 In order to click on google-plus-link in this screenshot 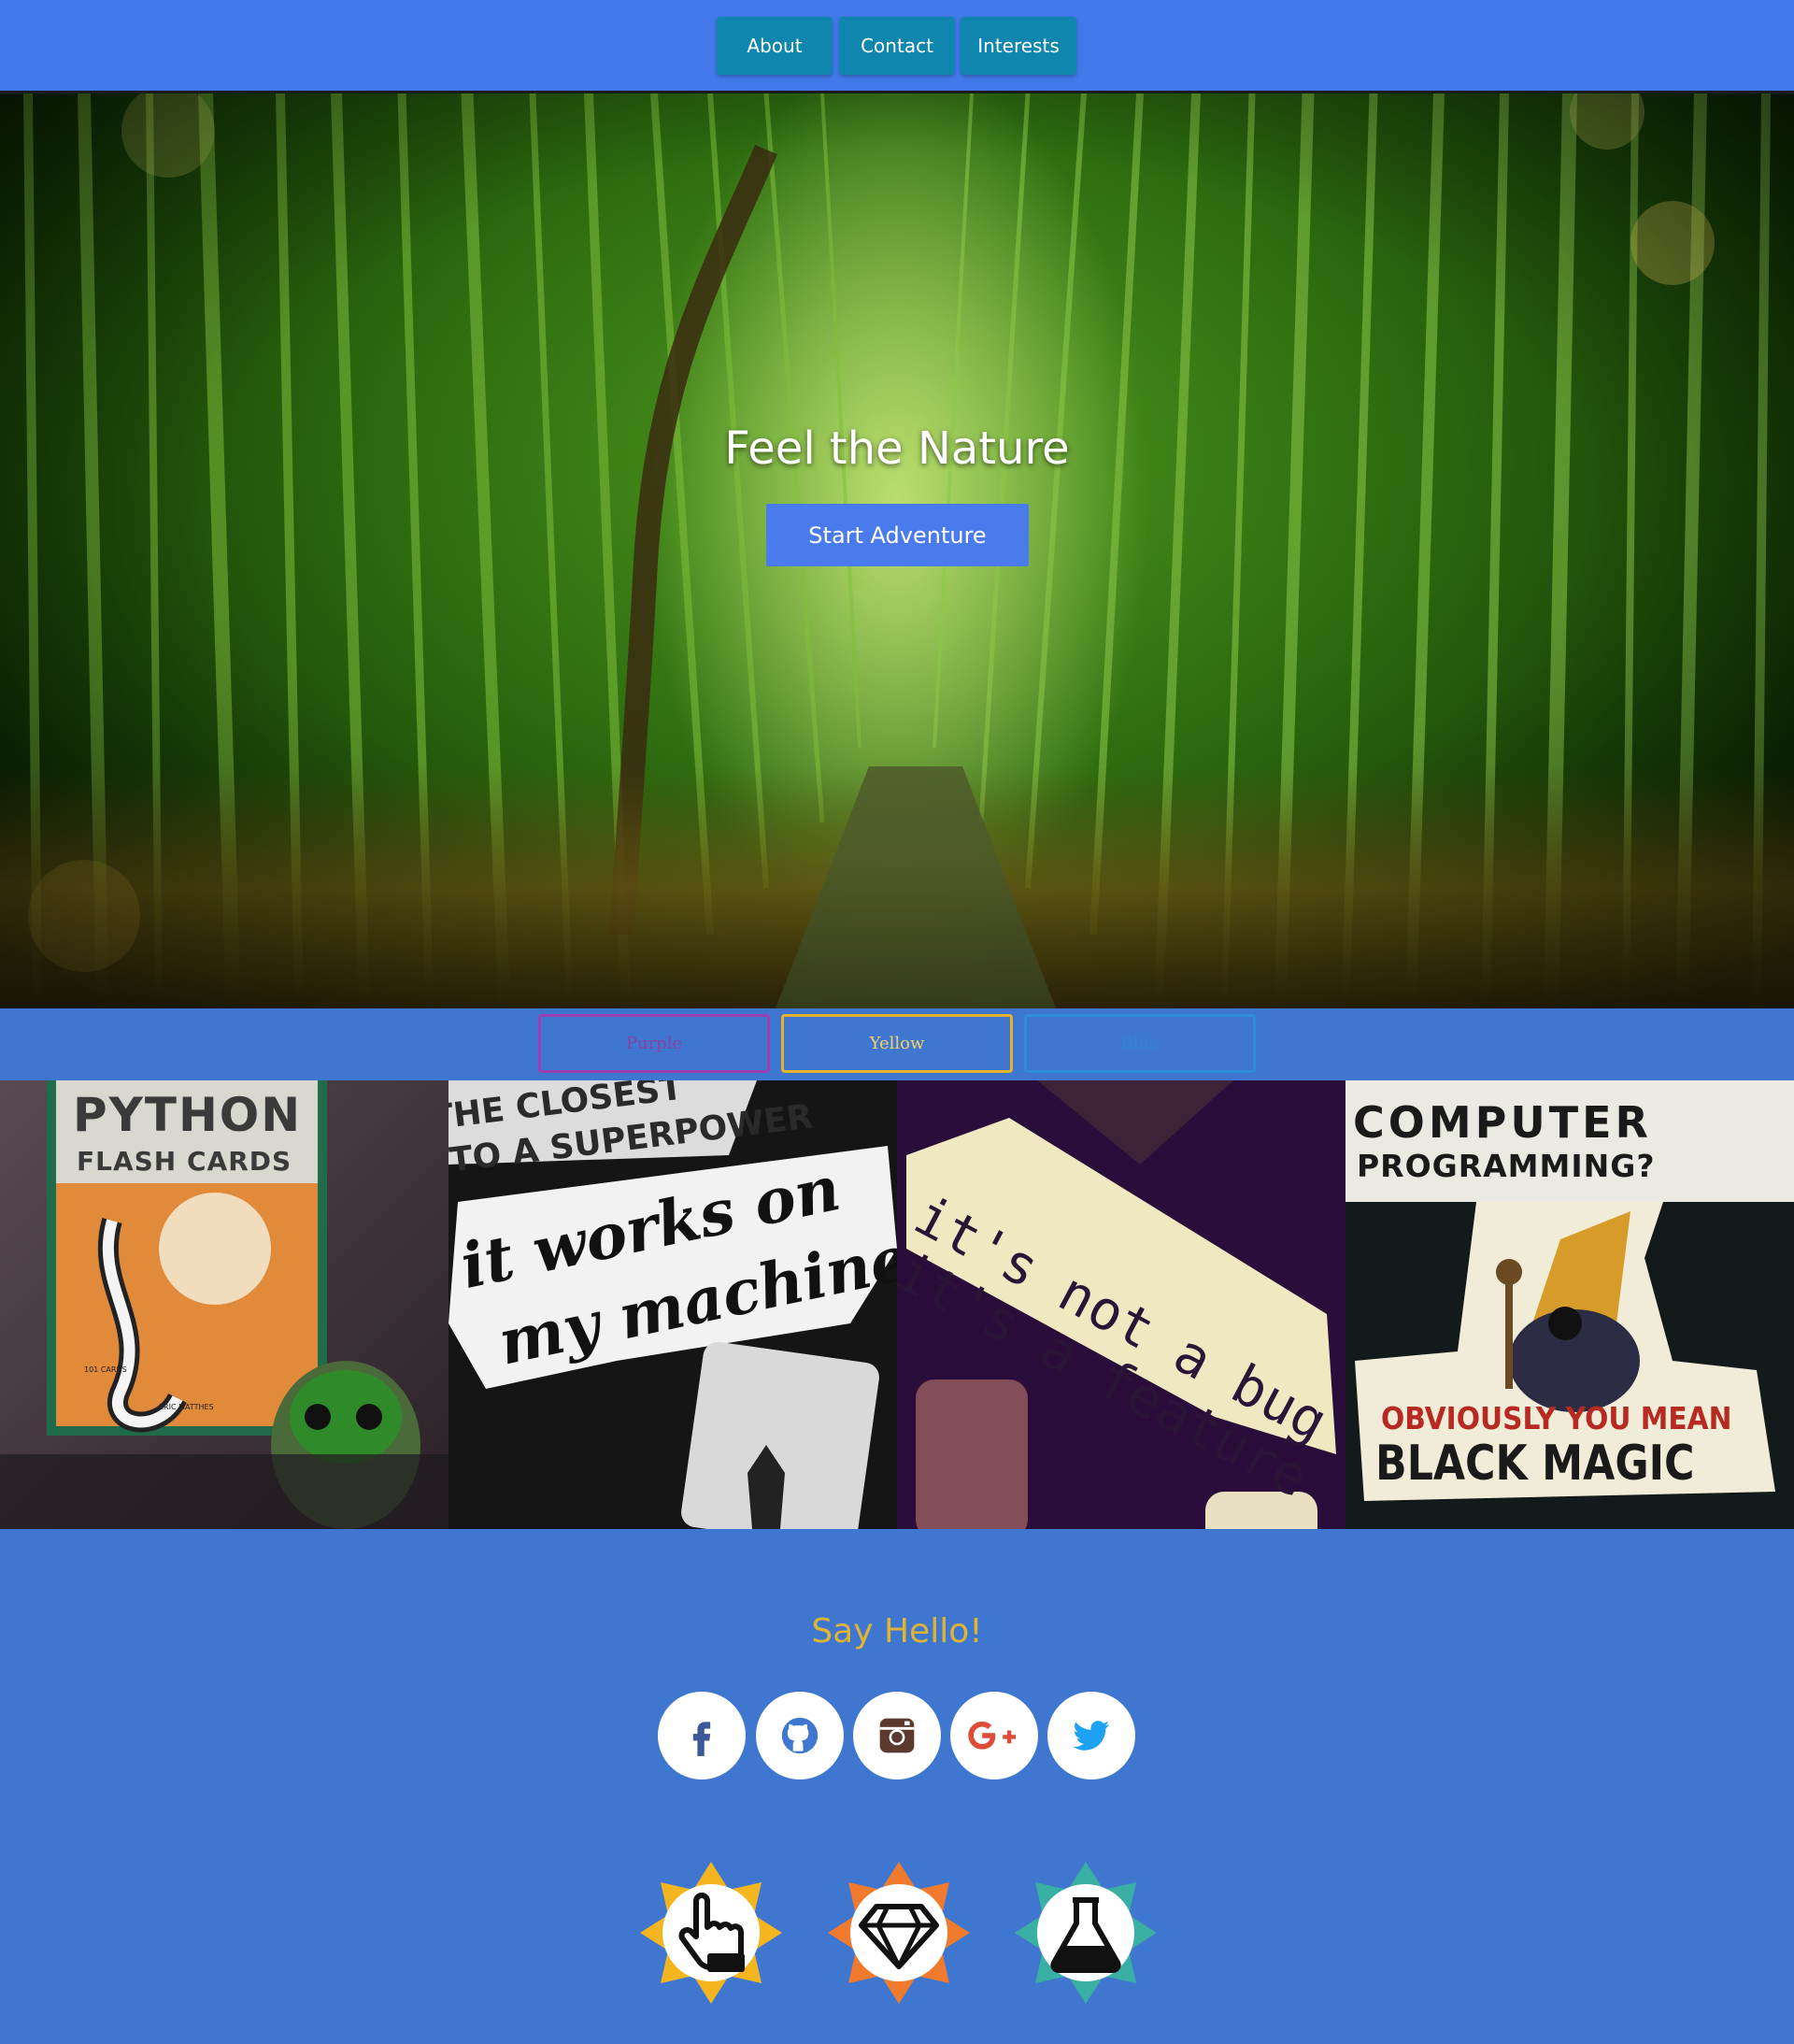, I will do `click(994, 1736)`.